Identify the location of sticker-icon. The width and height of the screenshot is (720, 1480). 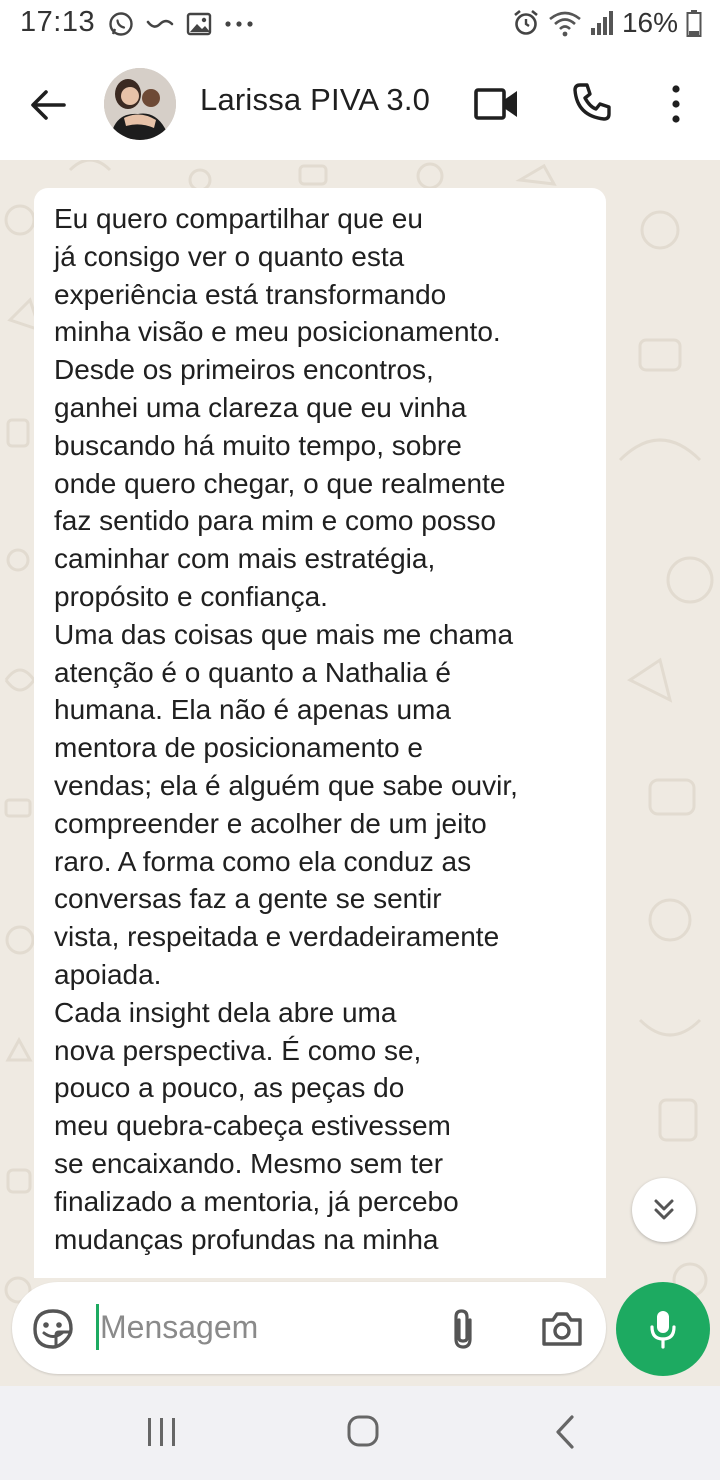
(53, 1329).